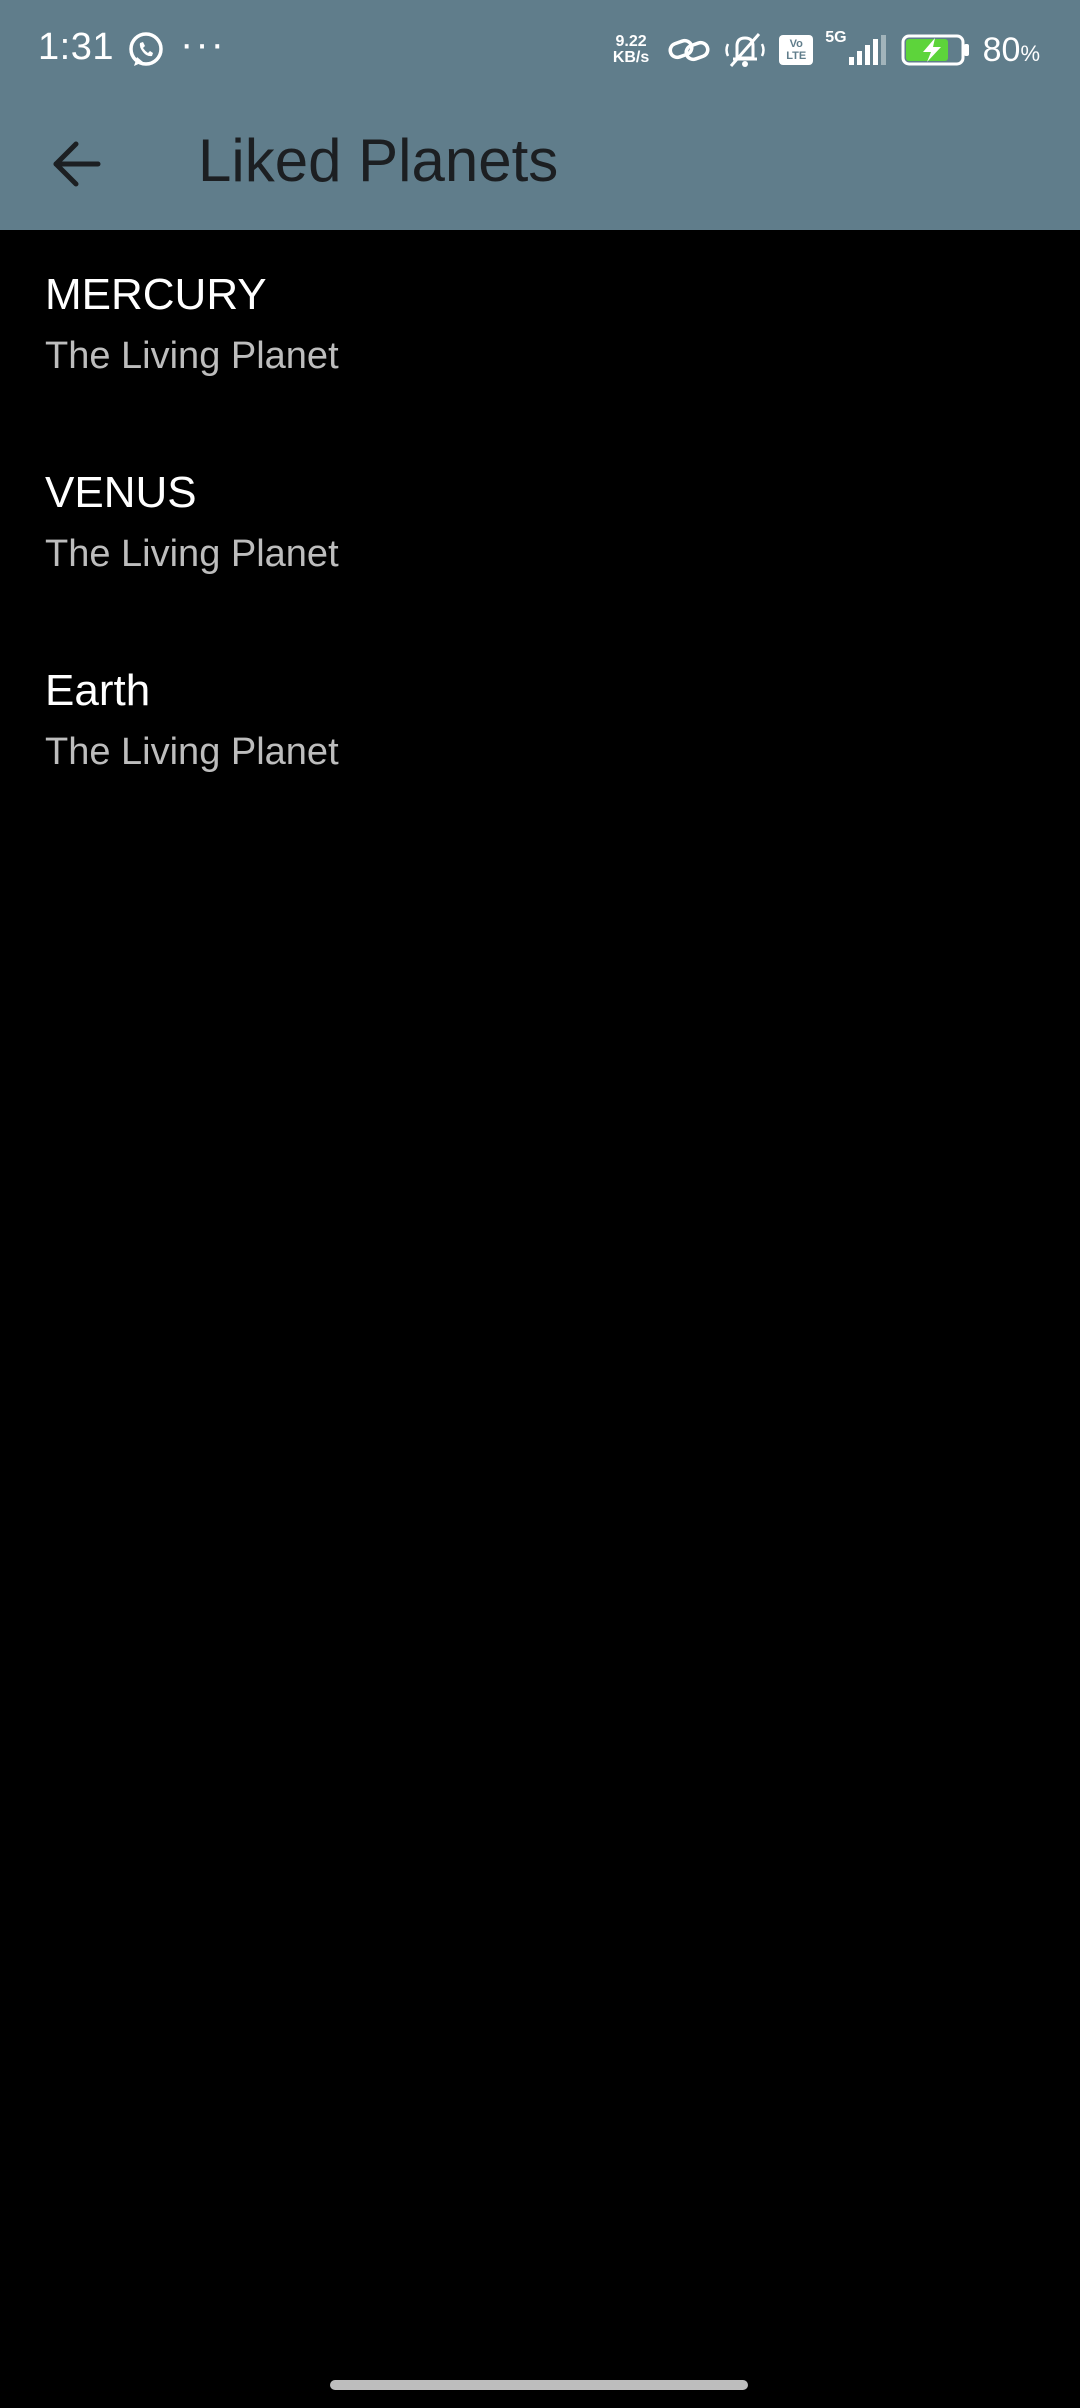 This screenshot has height=2408, width=1080. Describe the element at coordinates (539, 2385) in the screenshot. I see `home-indicator` at that location.